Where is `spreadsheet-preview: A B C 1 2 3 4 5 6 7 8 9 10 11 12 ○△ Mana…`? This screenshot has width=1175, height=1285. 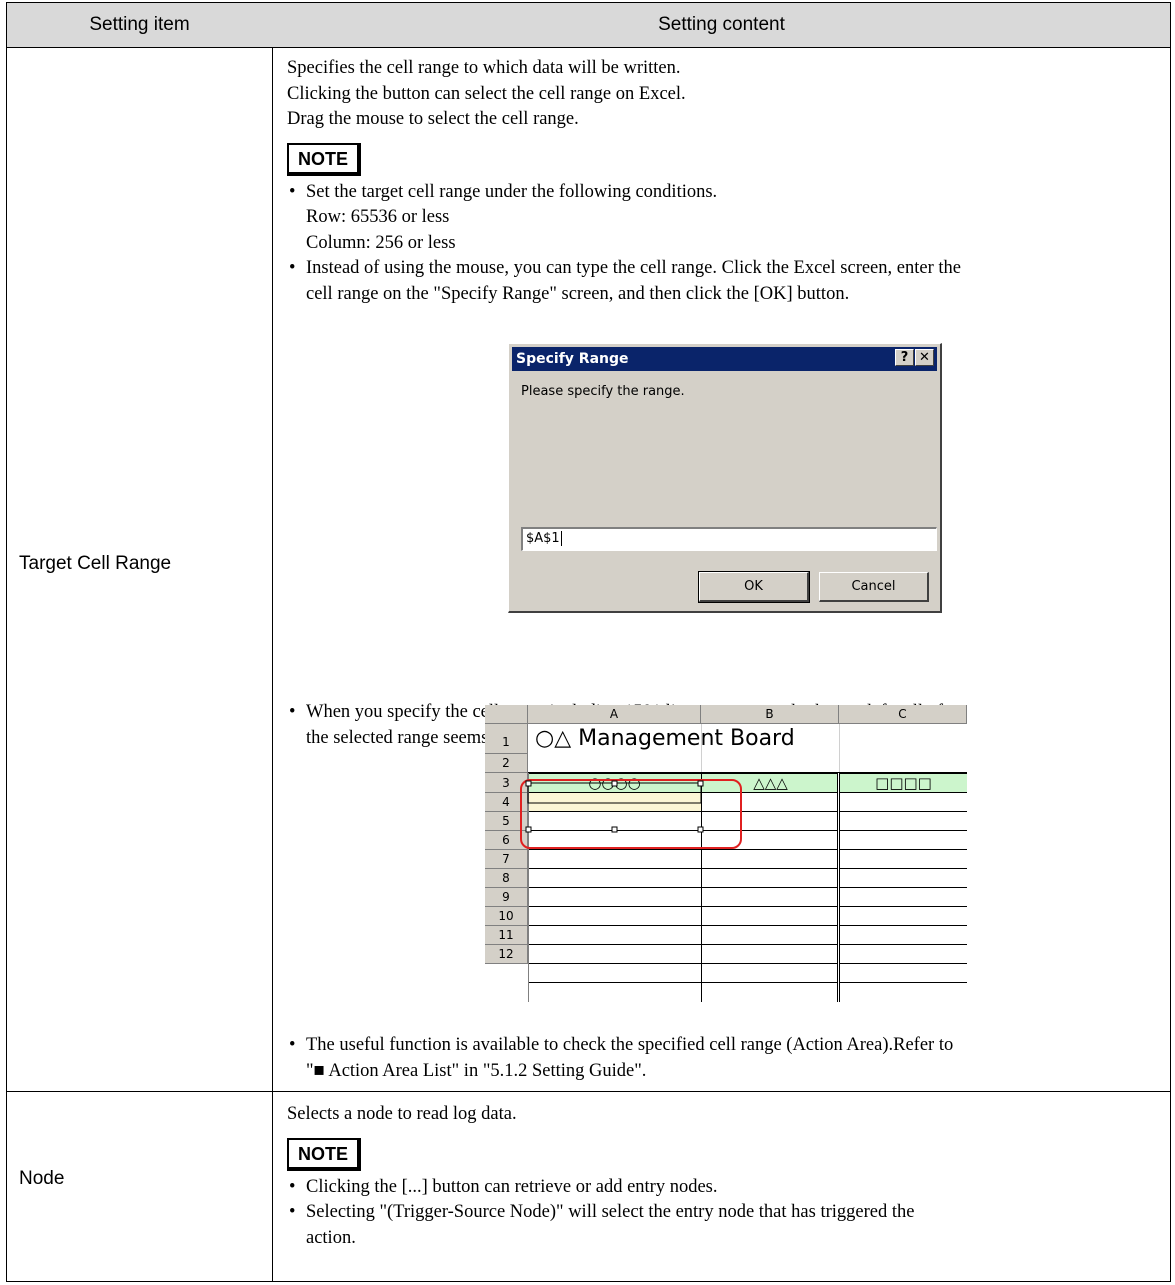
spreadsheet-preview: A B C 1 2 3 4 5 6 7 8 9 10 11 12 ○△ Mana… is located at coordinates (726, 853).